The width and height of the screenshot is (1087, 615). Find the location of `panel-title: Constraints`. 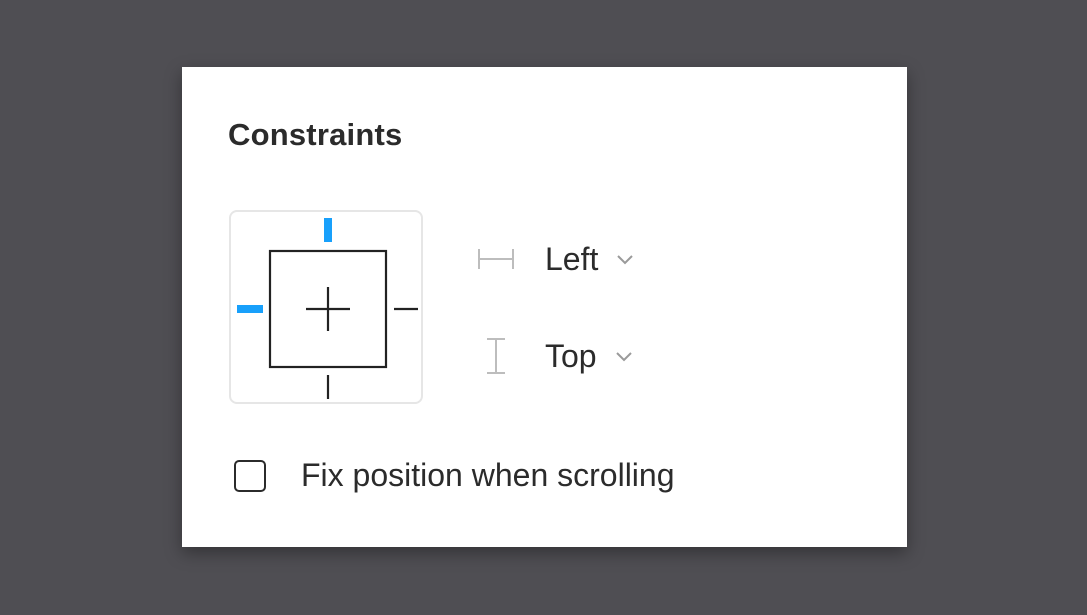

panel-title: Constraints is located at coordinates (315, 134).